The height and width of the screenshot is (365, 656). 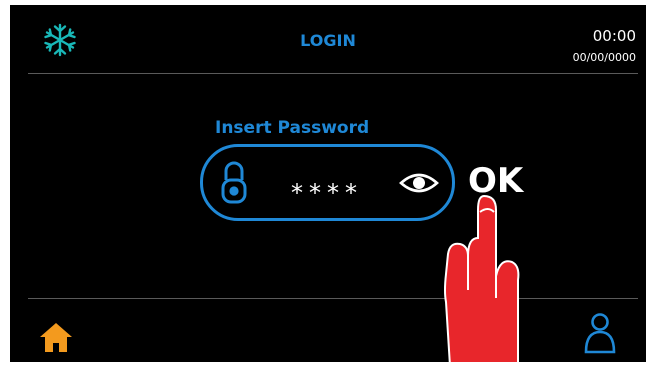 What do you see at coordinates (614, 36) in the screenshot?
I see `clock-time: 00:00` at bounding box center [614, 36].